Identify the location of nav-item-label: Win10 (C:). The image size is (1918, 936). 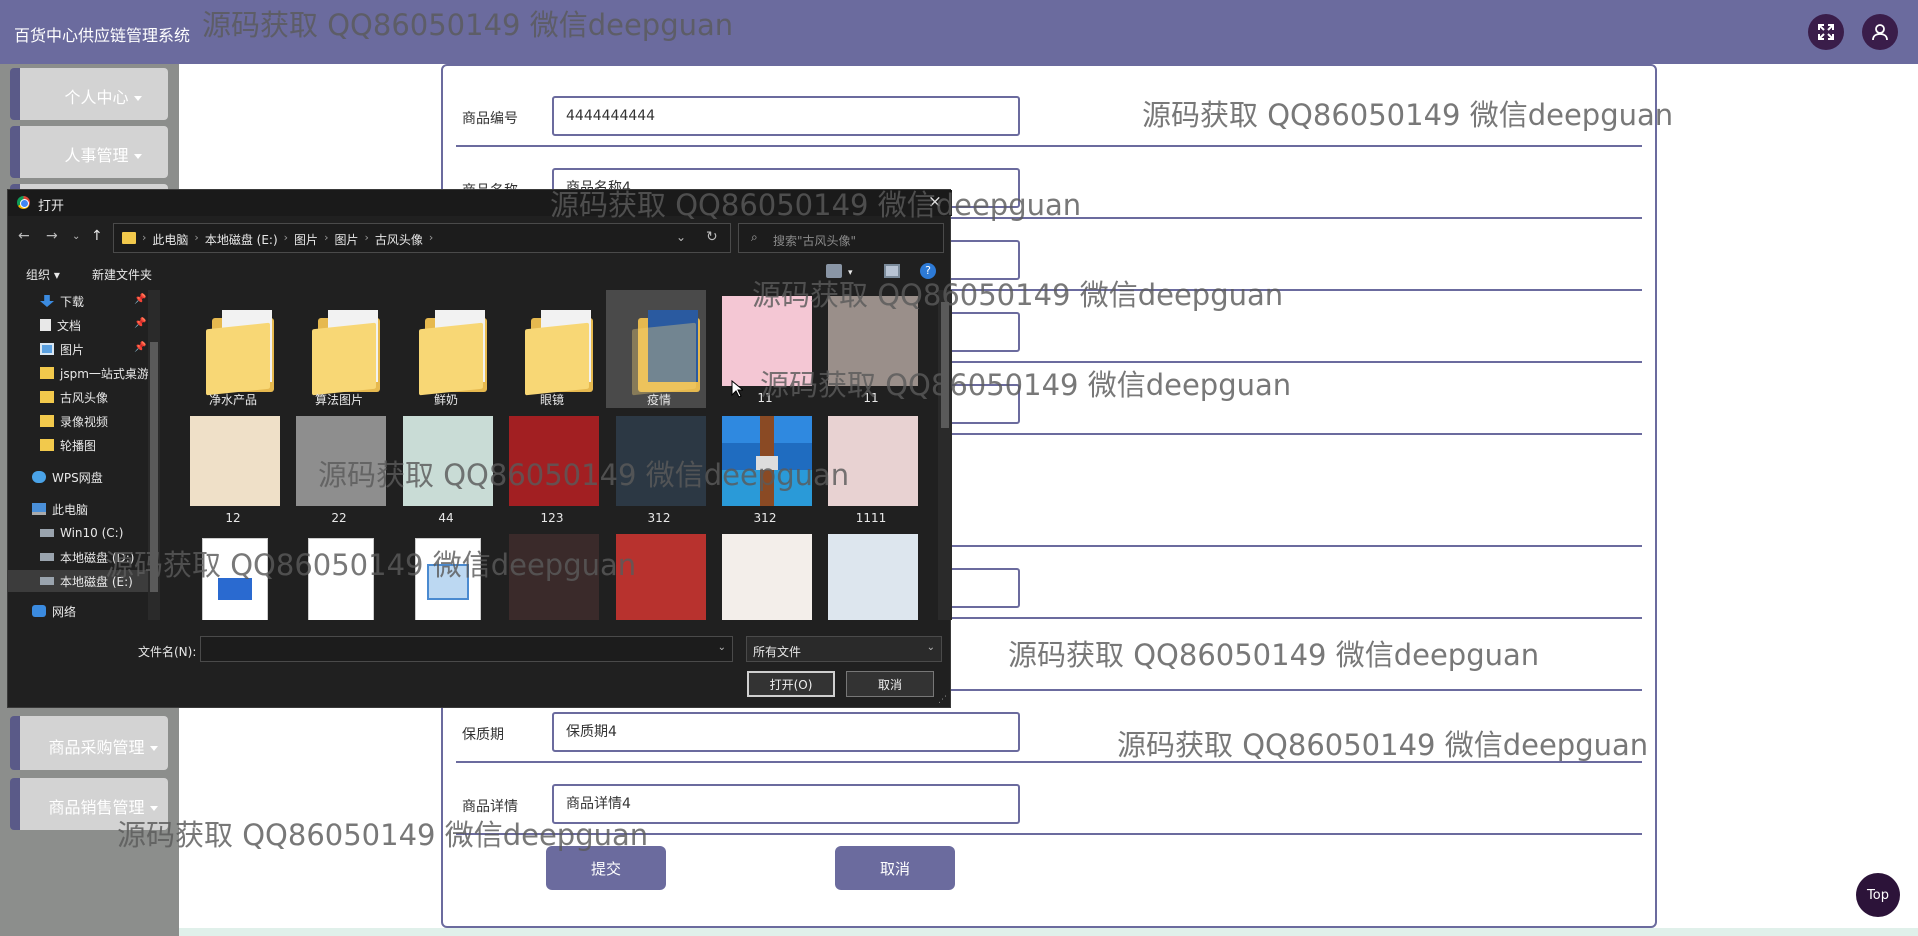
(92, 533).